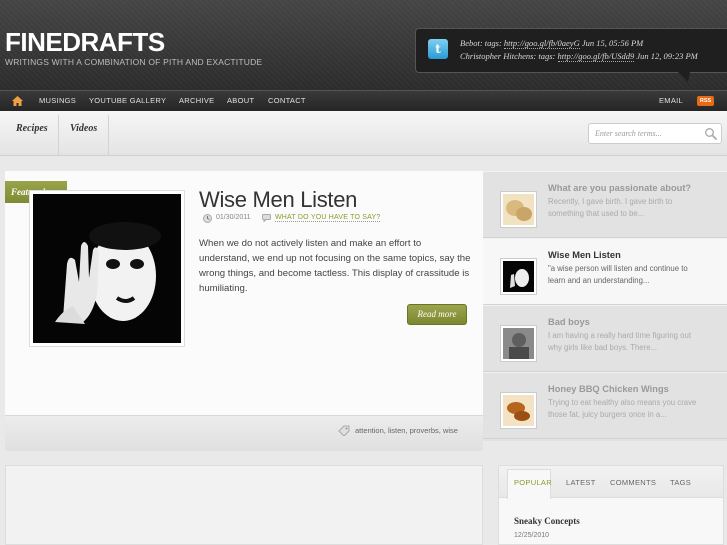 The width and height of the screenshot is (727, 545). I want to click on tab-popular: POPULAR, so click(533, 482).